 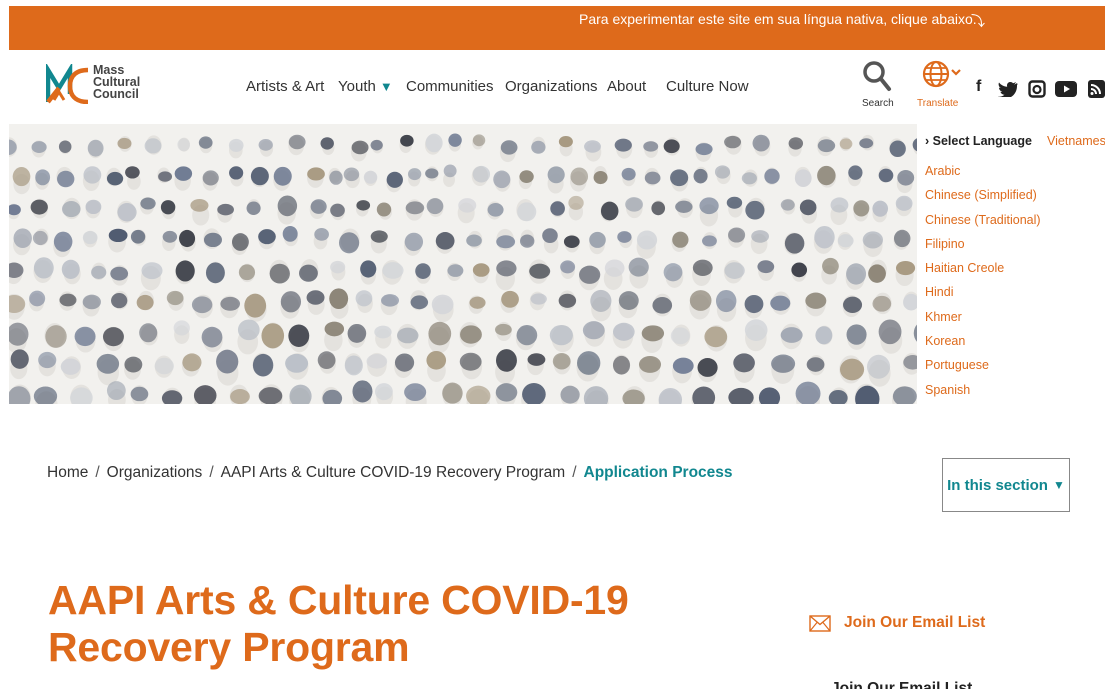 What do you see at coordinates (878, 84) in the screenshot?
I see `search-button: Search` at bounding box center [878, 84].